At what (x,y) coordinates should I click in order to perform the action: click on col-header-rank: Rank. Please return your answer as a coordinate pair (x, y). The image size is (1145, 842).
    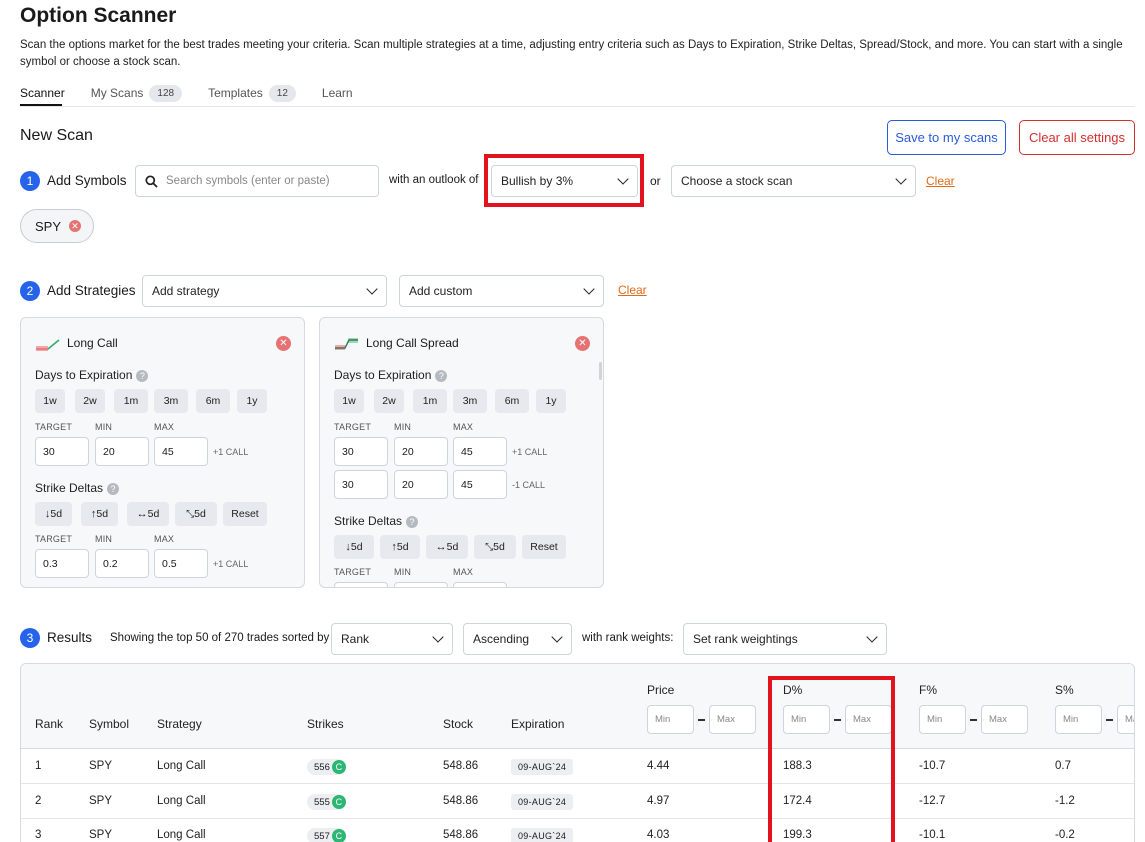
    Looking at the image, I should click on (49, 724).